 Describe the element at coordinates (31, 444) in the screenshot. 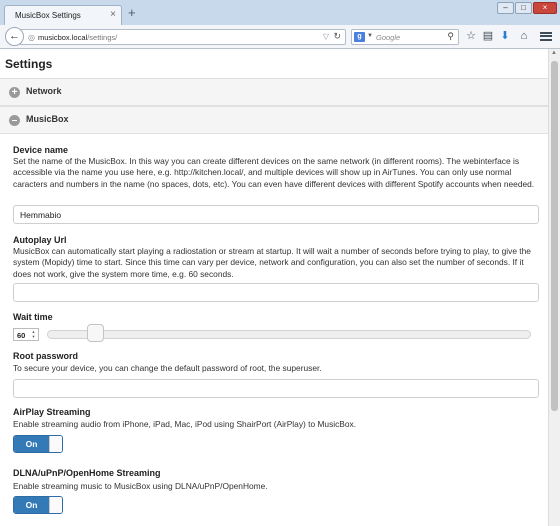

I see `airplay-toggle-state: On` at that location.